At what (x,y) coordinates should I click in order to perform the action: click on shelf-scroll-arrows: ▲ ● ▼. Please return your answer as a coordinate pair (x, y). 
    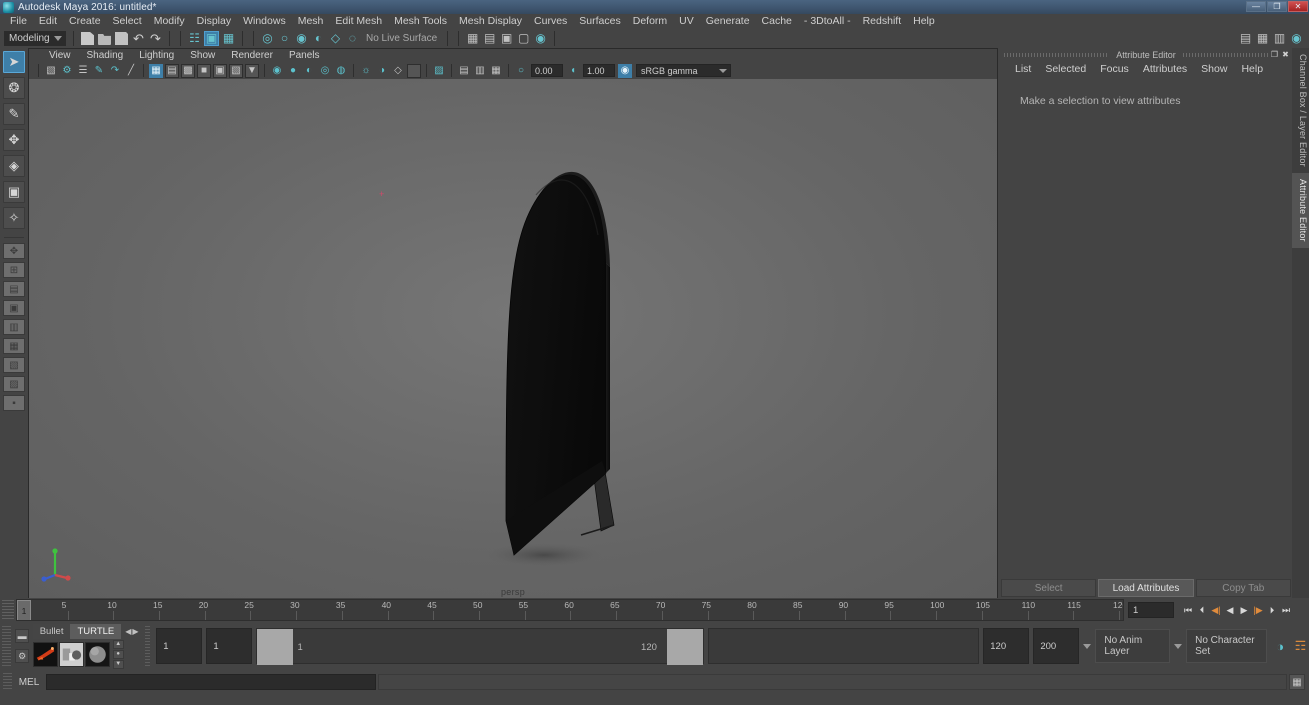
    Looking at the image, I should click on (118, 654).